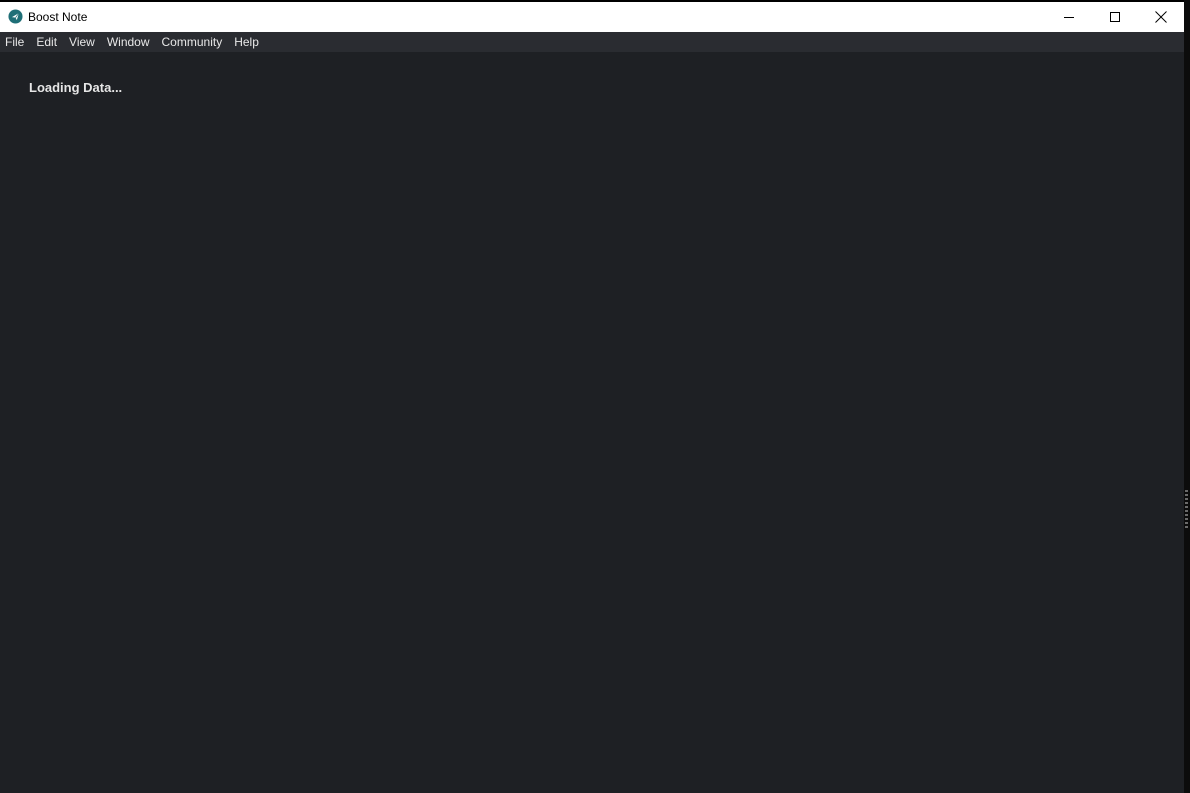 The width and height of the screenshot is (1190, 793). Describe the element at coordinates (128, 42) in the screenshot. I see `menu-window: Window` at that location.